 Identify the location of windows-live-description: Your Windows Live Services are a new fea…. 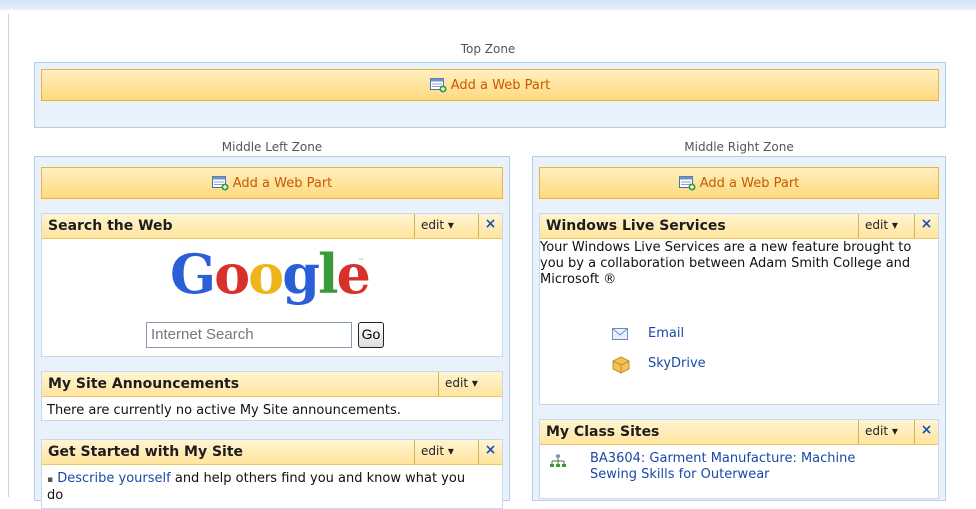
(726, 263).